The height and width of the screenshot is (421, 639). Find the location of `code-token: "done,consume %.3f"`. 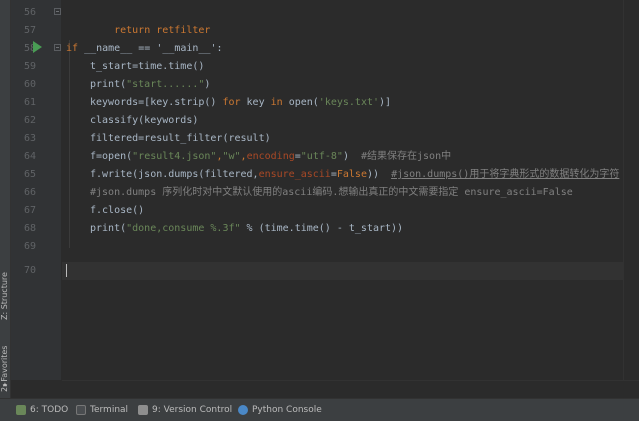

code-token: "done,consume %.3f" is located at coordinates (183, 228).